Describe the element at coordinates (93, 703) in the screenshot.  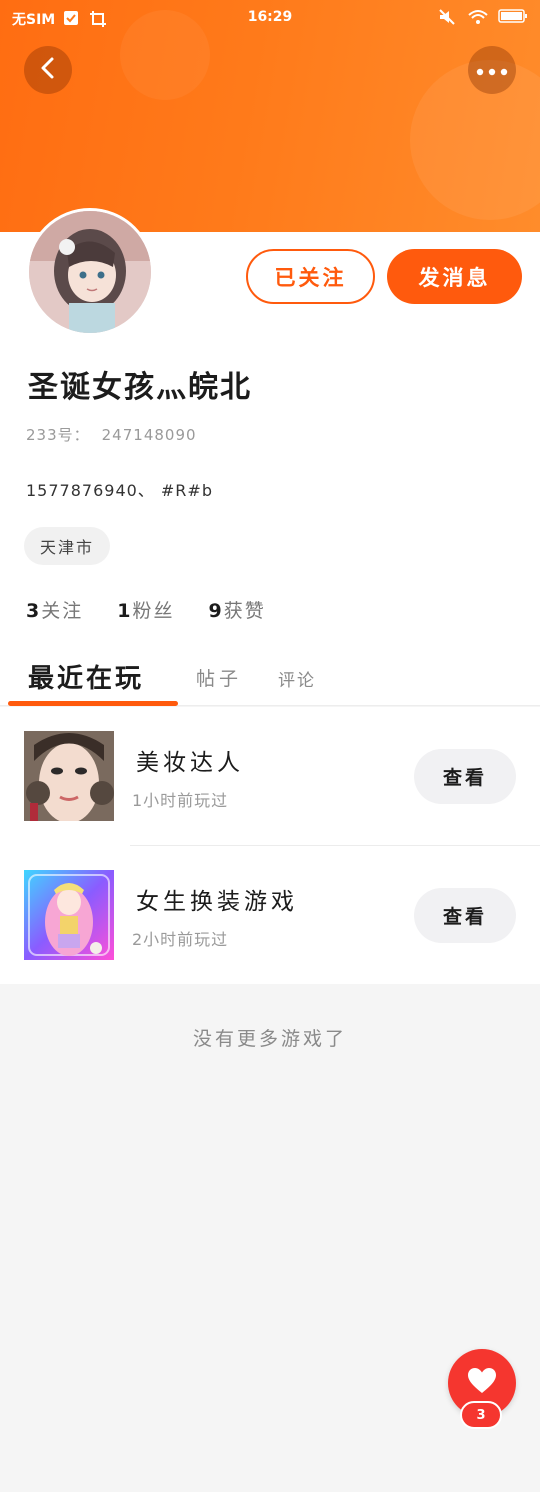
I see `active-tab-indicator` at that location.